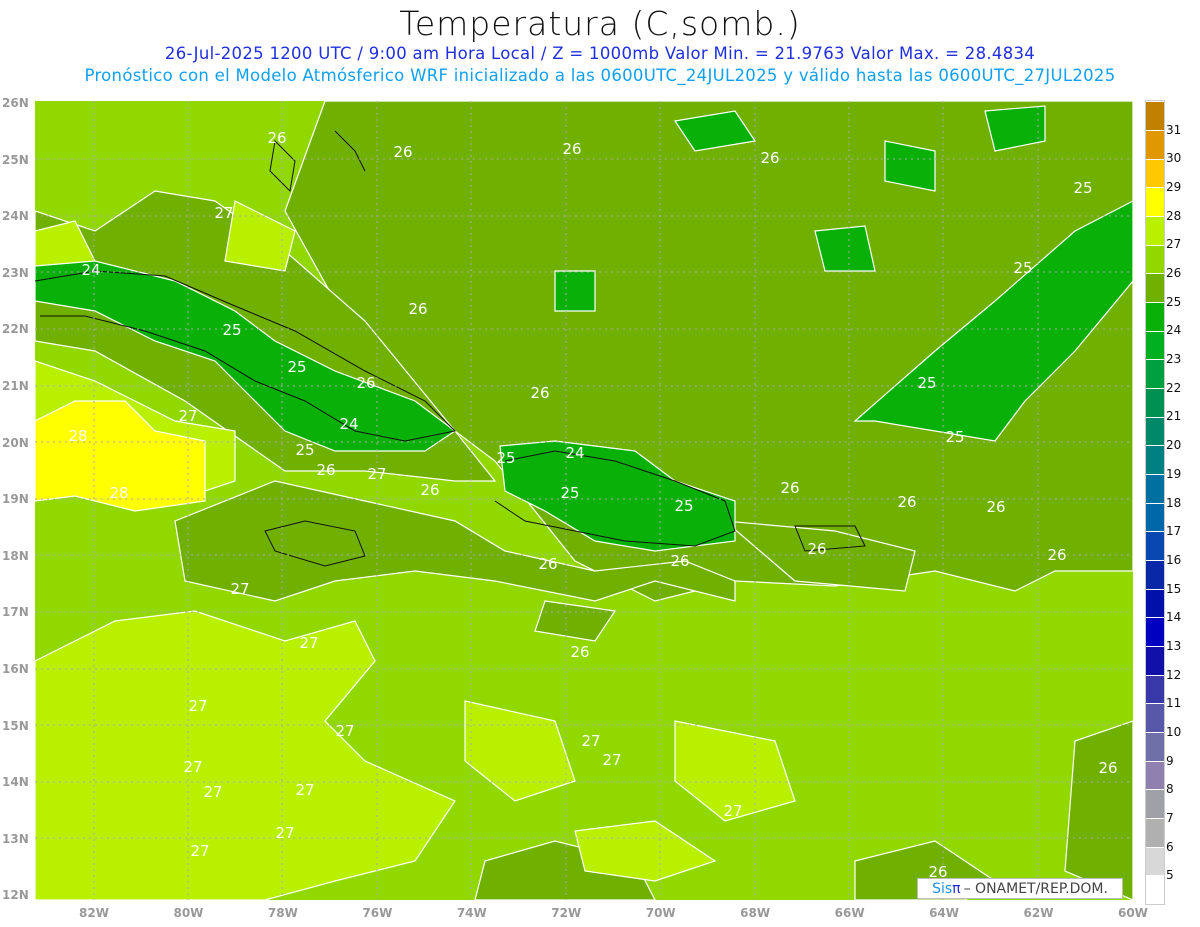  I want to click on colorbar-label: 11, so click(1174, 703).